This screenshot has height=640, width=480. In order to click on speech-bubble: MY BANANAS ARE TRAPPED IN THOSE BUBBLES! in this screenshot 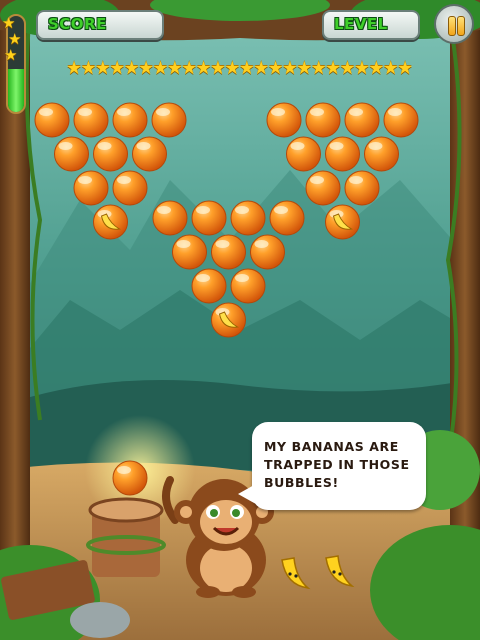, I will do `click(332, 466)`.